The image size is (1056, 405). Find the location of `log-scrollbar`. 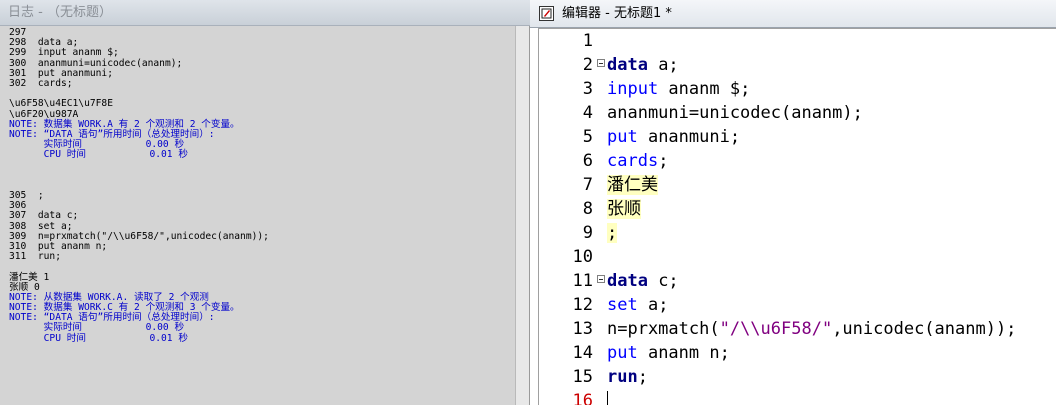

log-scrollbar is located at coordinates (522, 215).